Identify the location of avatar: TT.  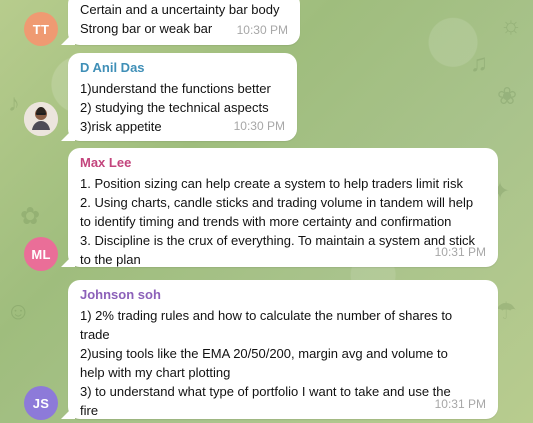
(41, 29).